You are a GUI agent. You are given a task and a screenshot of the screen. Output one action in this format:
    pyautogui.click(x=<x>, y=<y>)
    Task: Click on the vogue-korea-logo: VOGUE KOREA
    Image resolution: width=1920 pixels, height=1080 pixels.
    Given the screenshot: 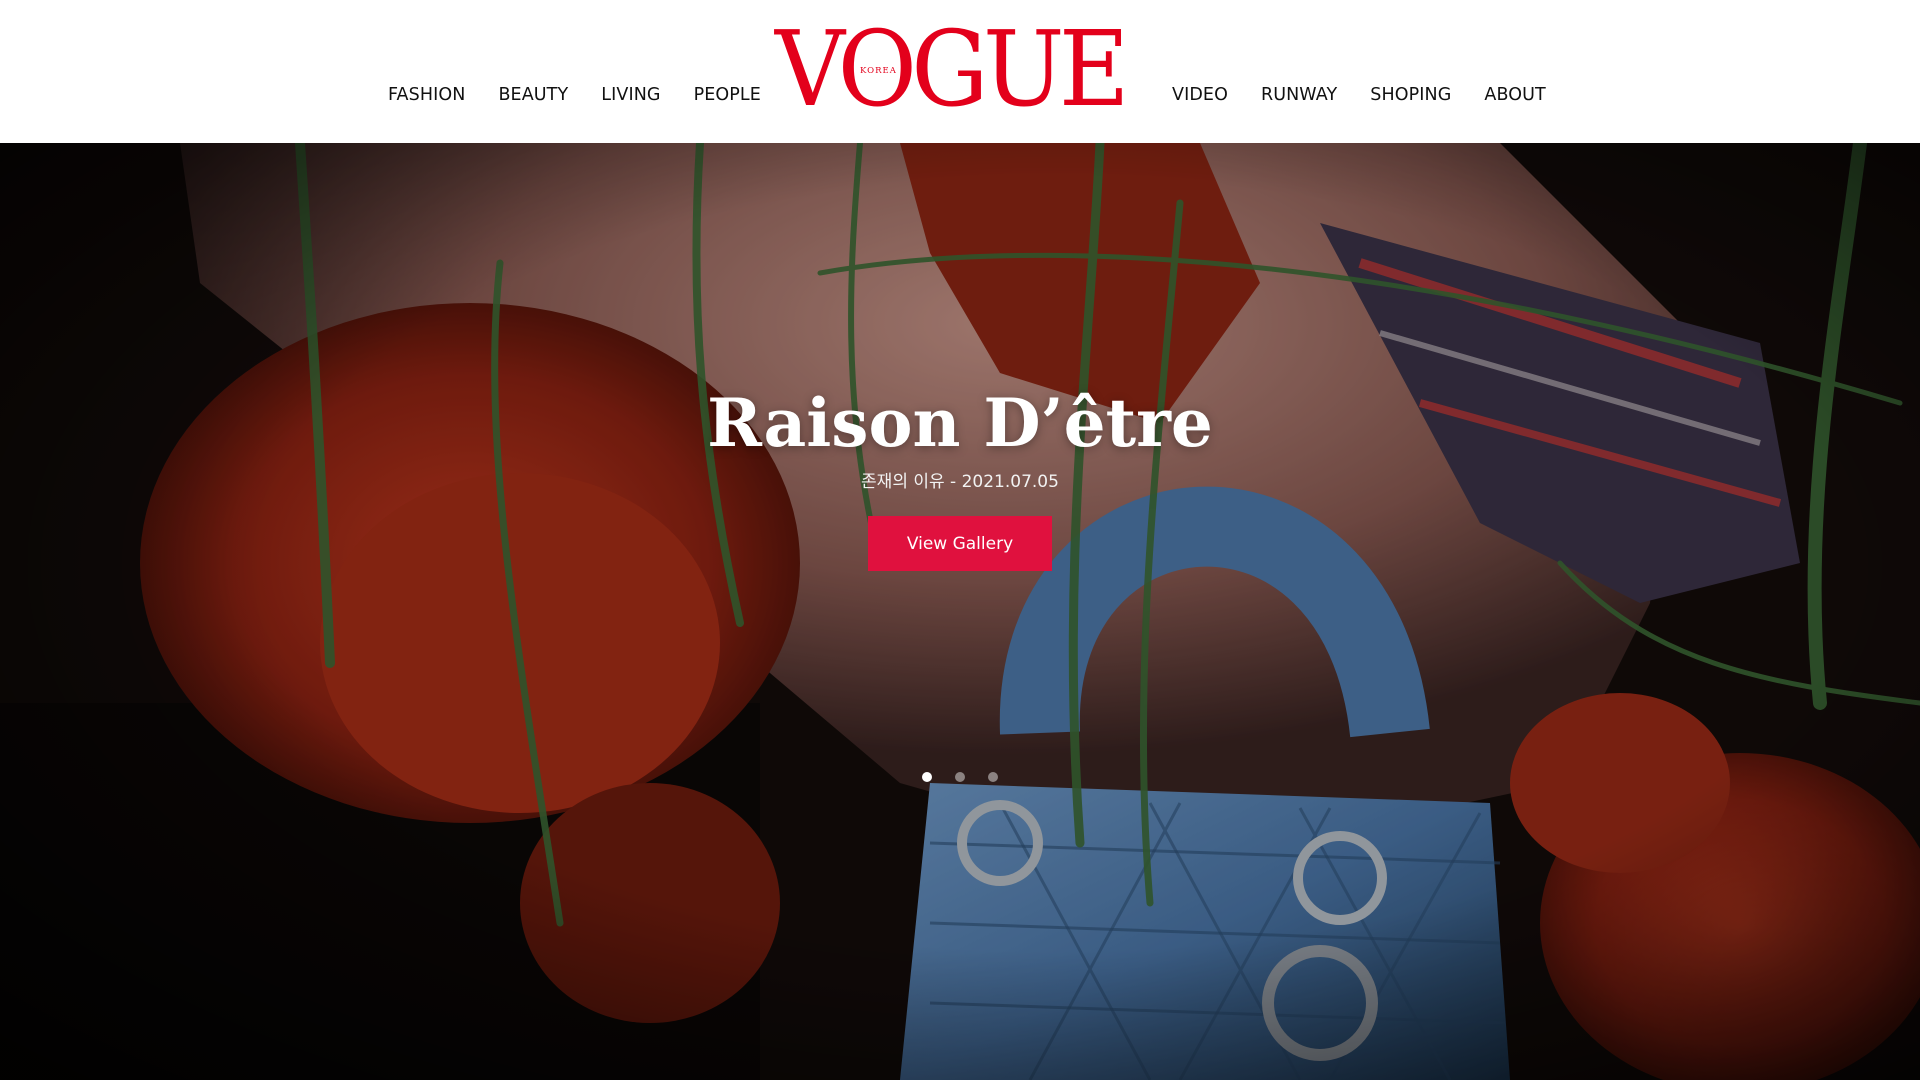 What is the action you would take?
    pyautogui.click(x=952, y=69)
    